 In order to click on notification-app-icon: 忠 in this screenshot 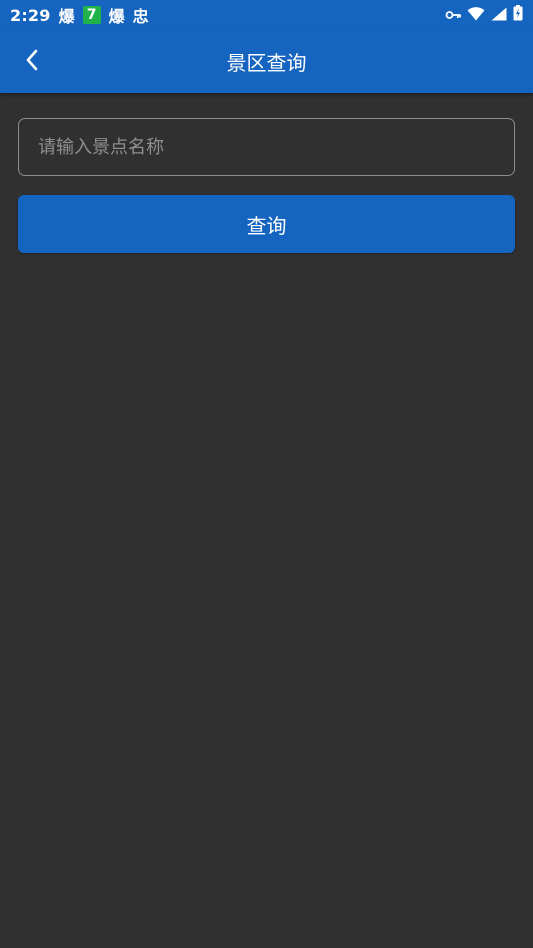, I will do `click(140, 16)`.